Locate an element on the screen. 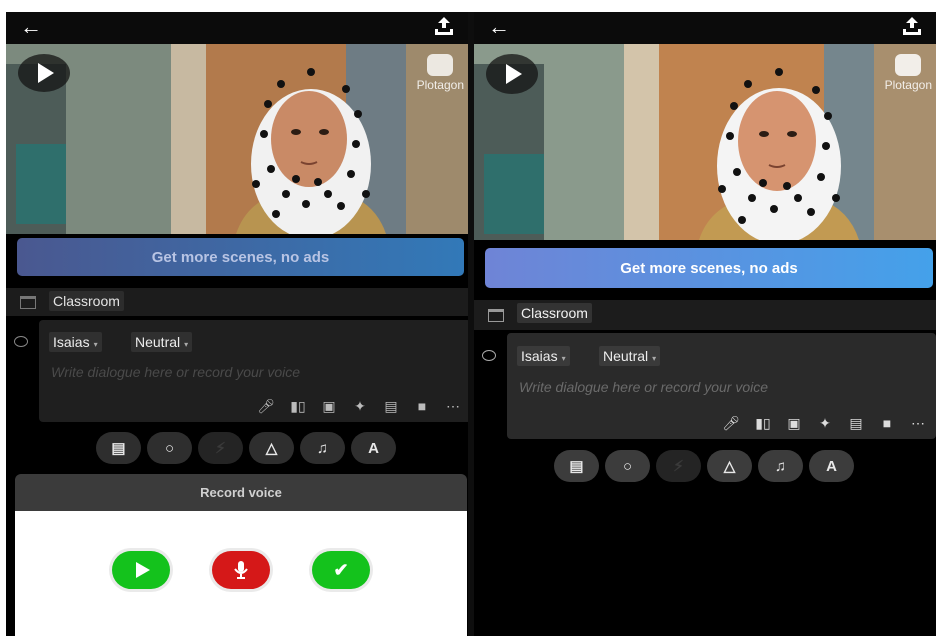 This screenshot has width=936, height=636. background-strip is located at coordinates (468, 6).